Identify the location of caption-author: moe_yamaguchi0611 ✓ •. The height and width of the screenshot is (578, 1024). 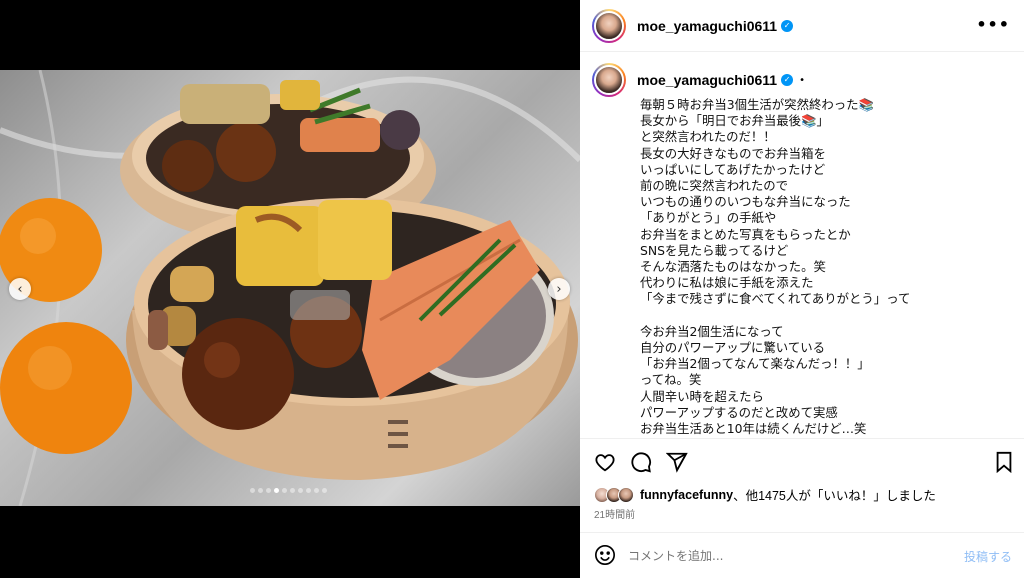
(698, 80).